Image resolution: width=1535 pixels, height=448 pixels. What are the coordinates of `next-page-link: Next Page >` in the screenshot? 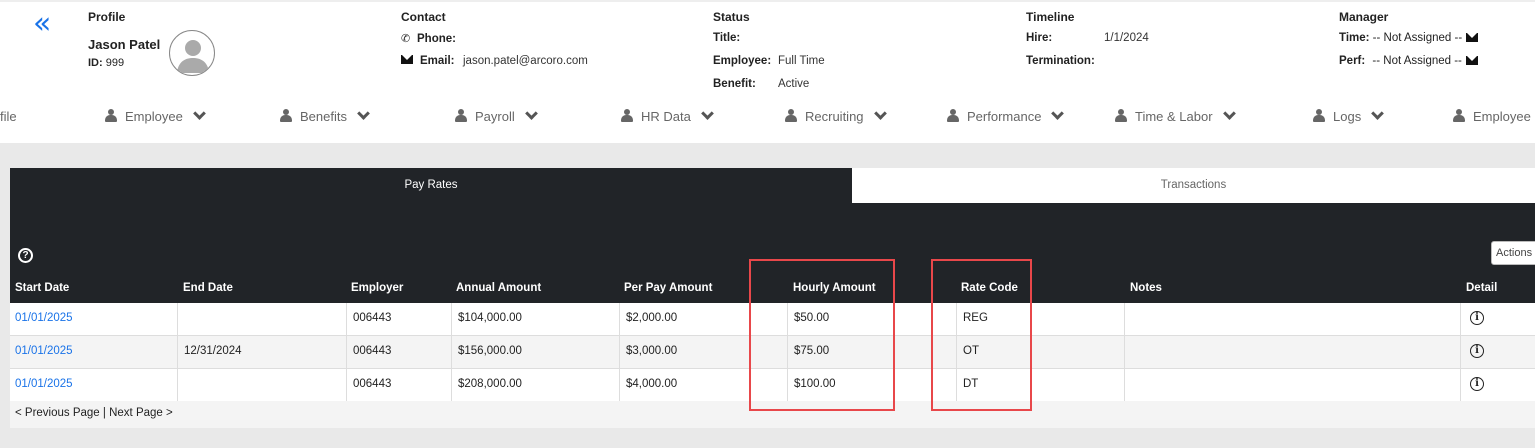 It's located at (141, 413).